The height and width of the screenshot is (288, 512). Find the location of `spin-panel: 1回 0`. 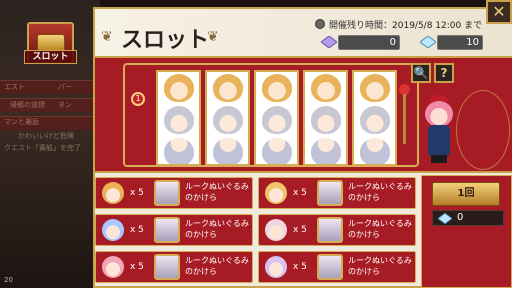

spin-panel: 1回 0 is located at coordinates (466, 231).